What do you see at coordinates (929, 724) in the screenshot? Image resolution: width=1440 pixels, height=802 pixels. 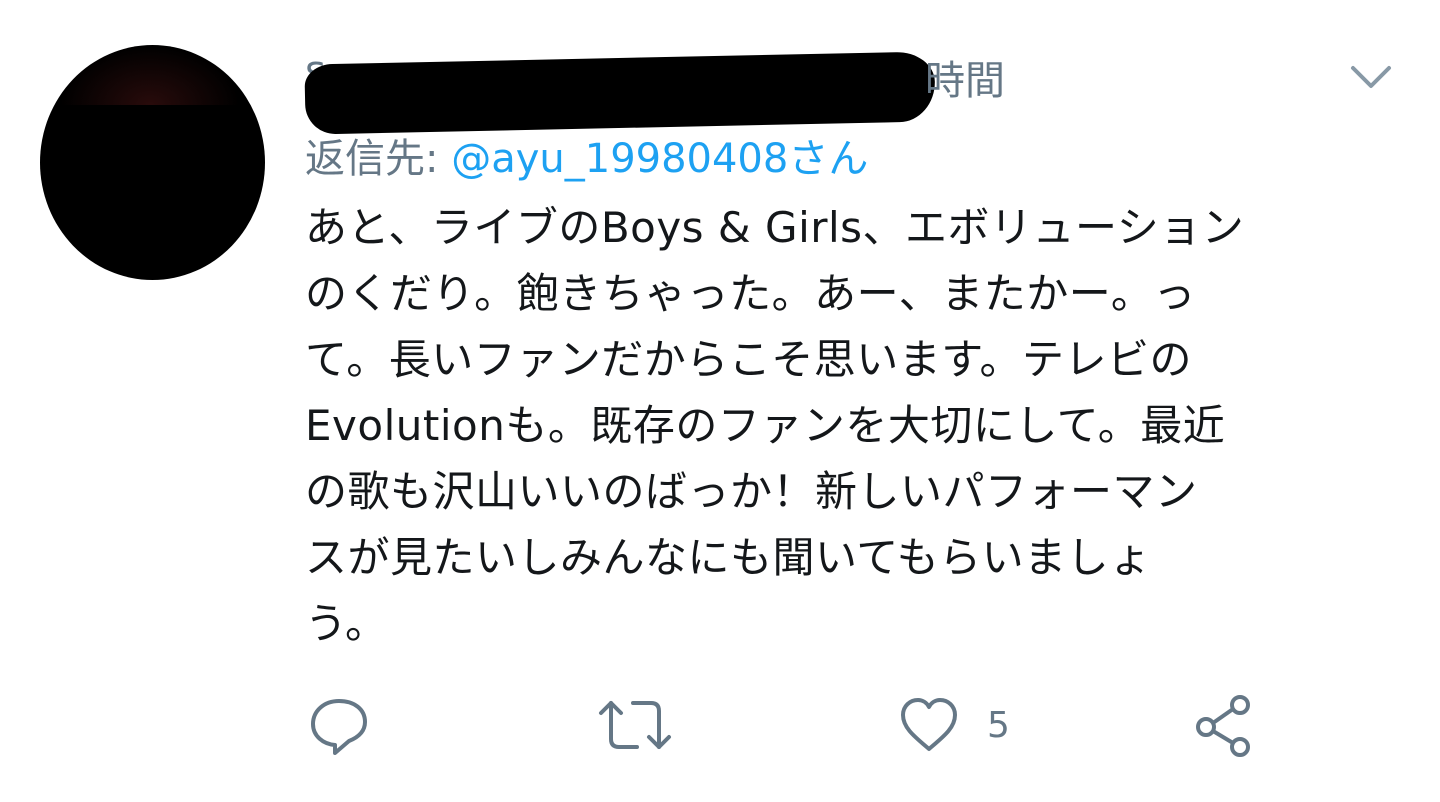 I see `heart-icon` at bounding box center [929, 724].